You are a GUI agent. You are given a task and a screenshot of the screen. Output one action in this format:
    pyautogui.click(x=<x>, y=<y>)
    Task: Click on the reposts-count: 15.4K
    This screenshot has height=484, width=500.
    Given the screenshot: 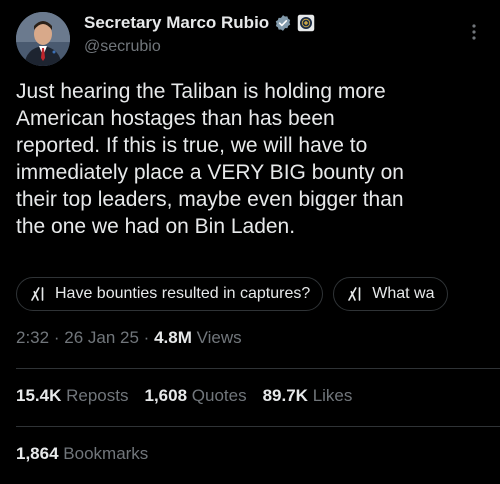 What is the action you would take?
    pyautogui.click(x=39, y=395)
    